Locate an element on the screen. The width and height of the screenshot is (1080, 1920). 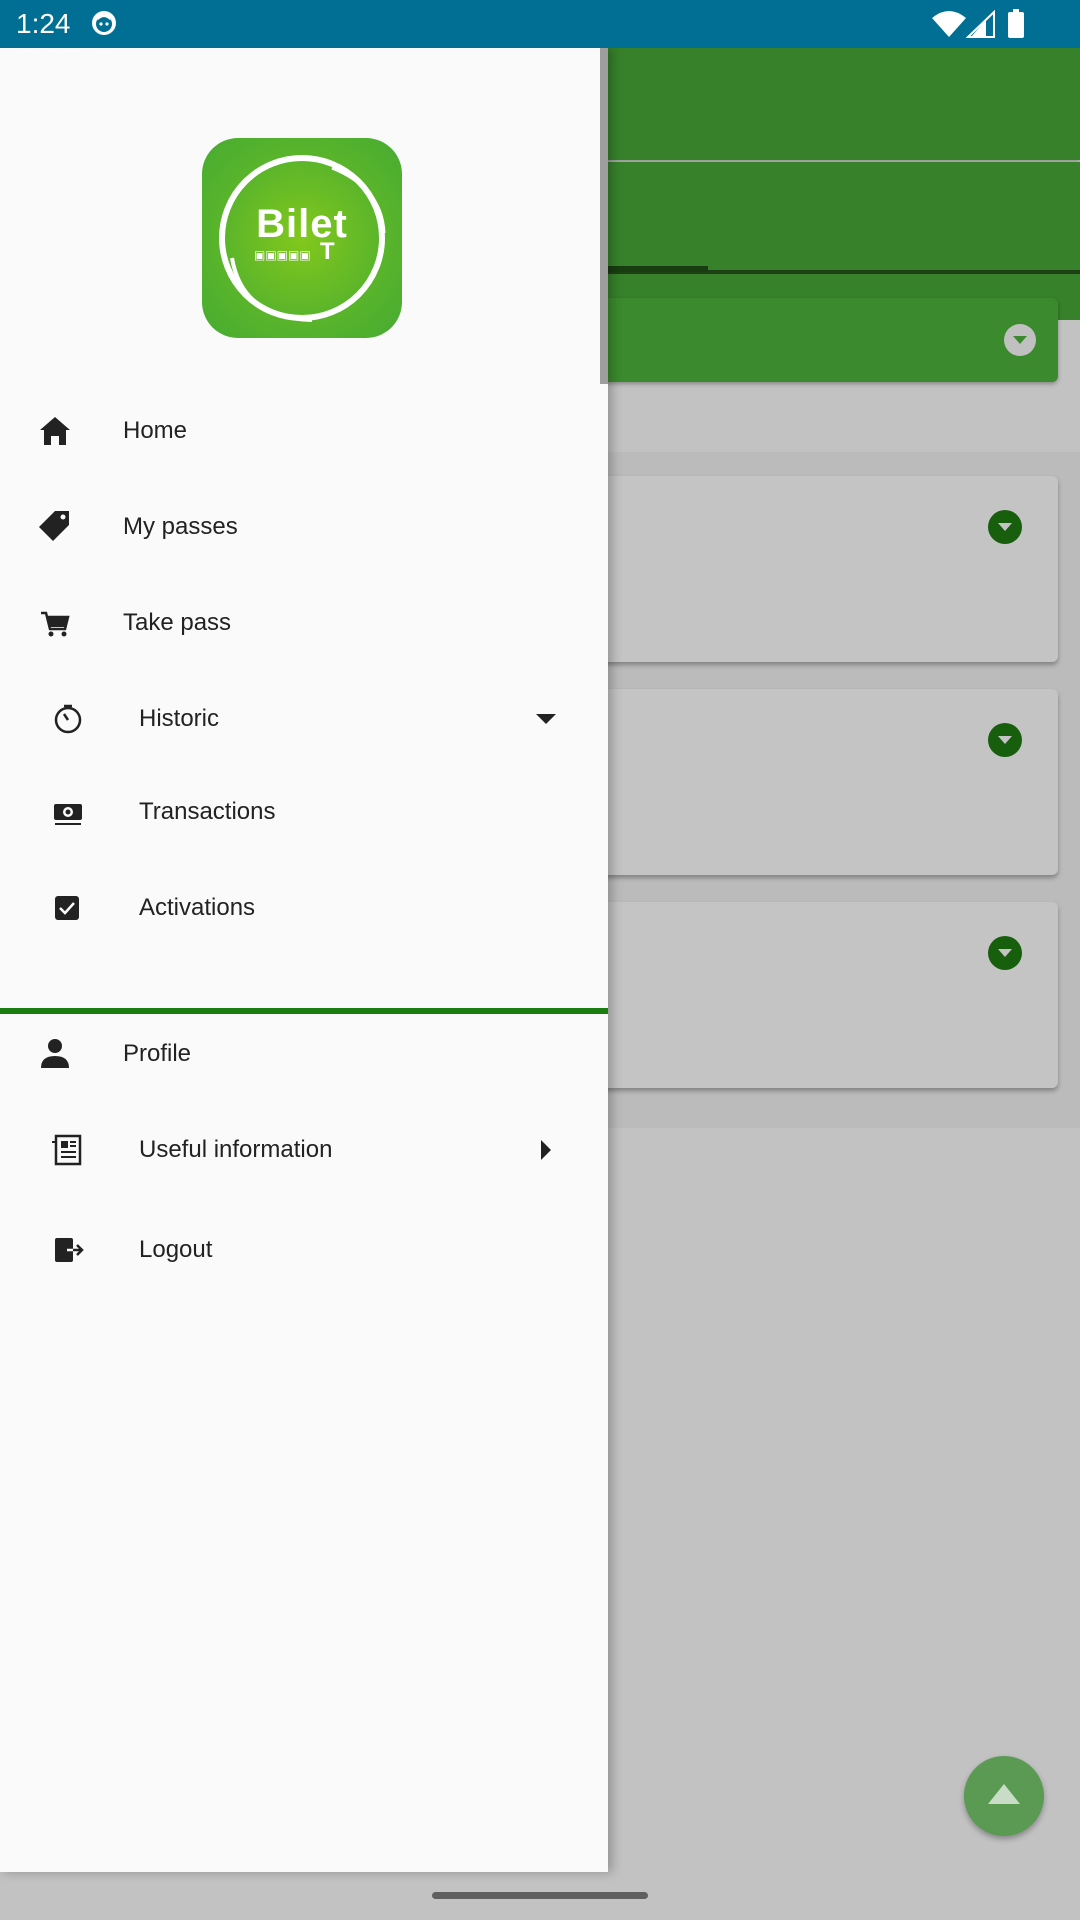
drawer-item-label: Activations is located at coordinates (197, 907).